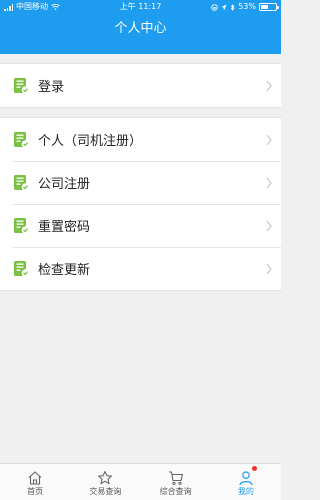 The image size is (320, 500). I want to click on menu-item-login: 登录, so click(140, 85).